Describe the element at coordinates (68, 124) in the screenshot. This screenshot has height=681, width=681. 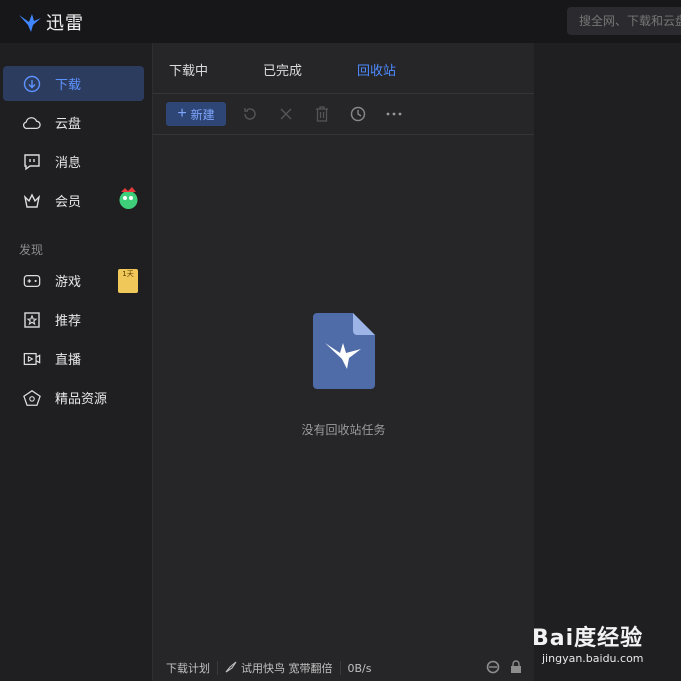
I see `sidebar-item-label: 云盘` at that location.